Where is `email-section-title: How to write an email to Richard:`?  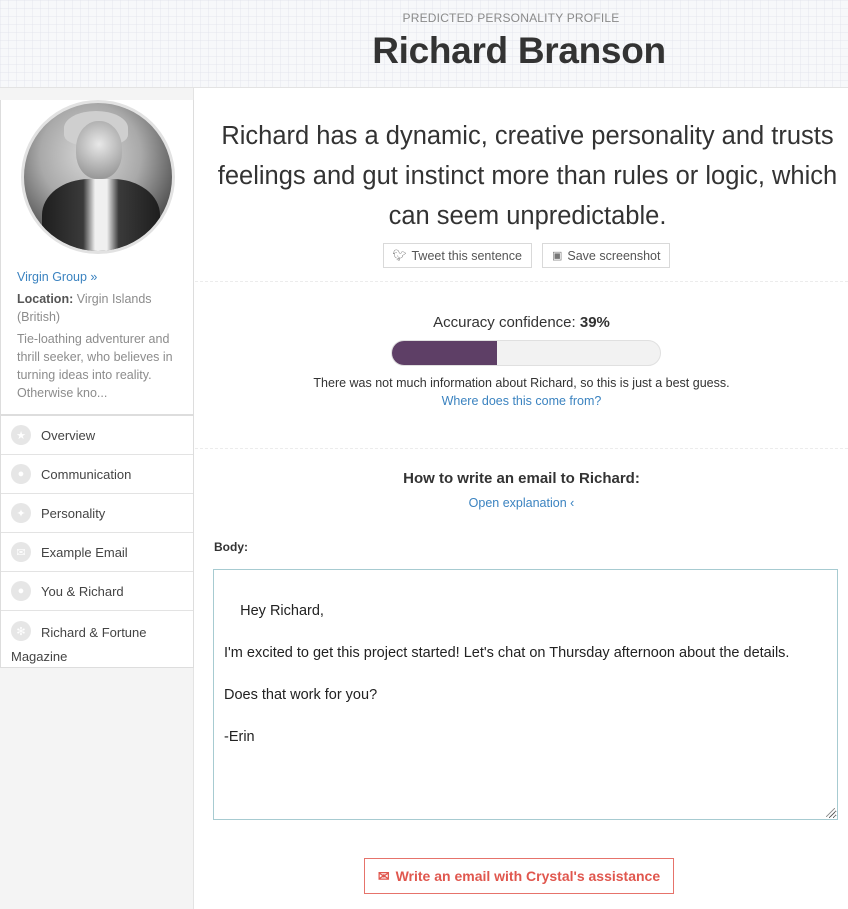 email-section-title: How to write an email to Richard: is located at coordinates (521, 478).